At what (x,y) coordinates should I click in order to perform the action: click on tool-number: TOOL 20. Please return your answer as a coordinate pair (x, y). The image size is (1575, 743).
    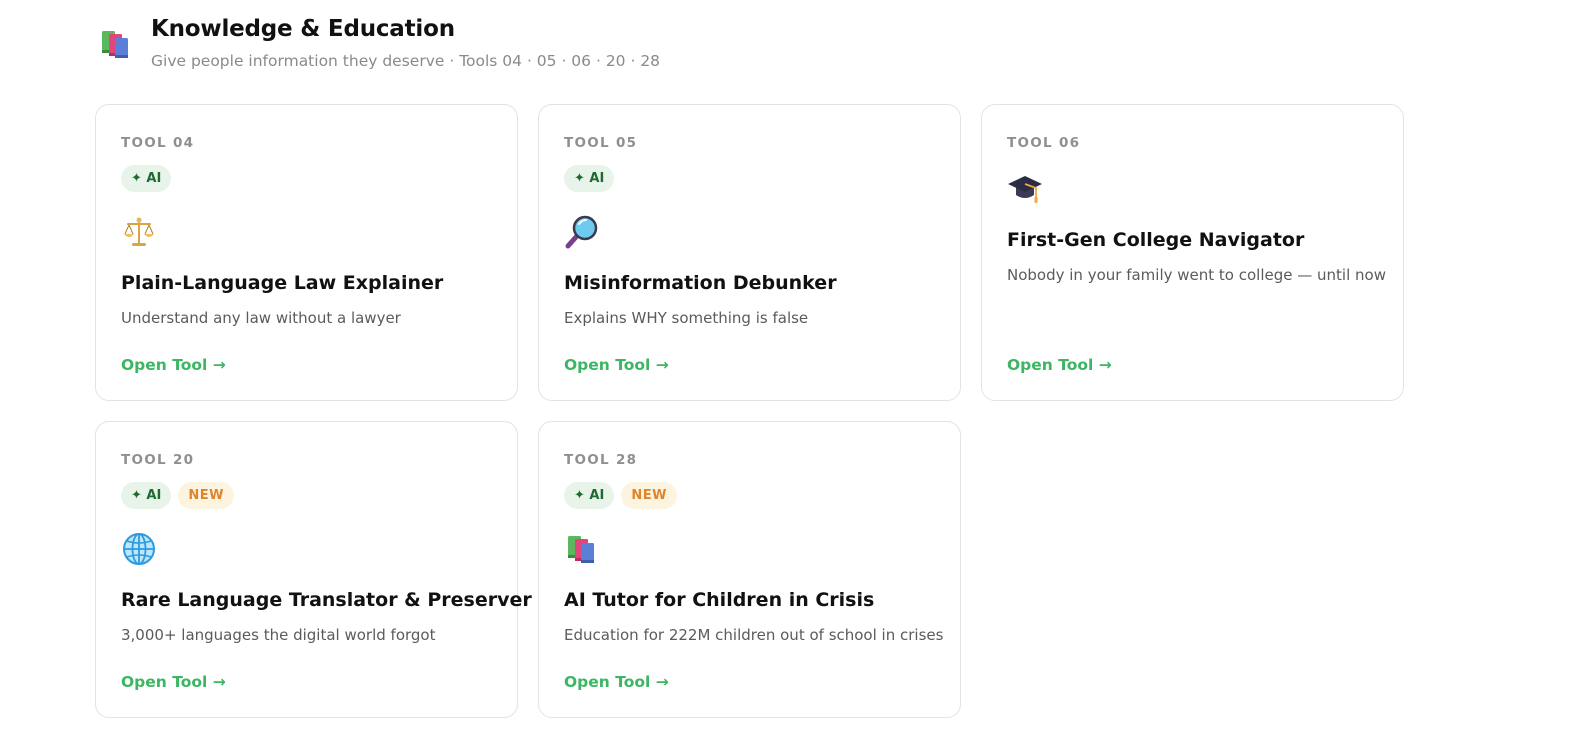
    Looking at the image, I should click on (158, 460).